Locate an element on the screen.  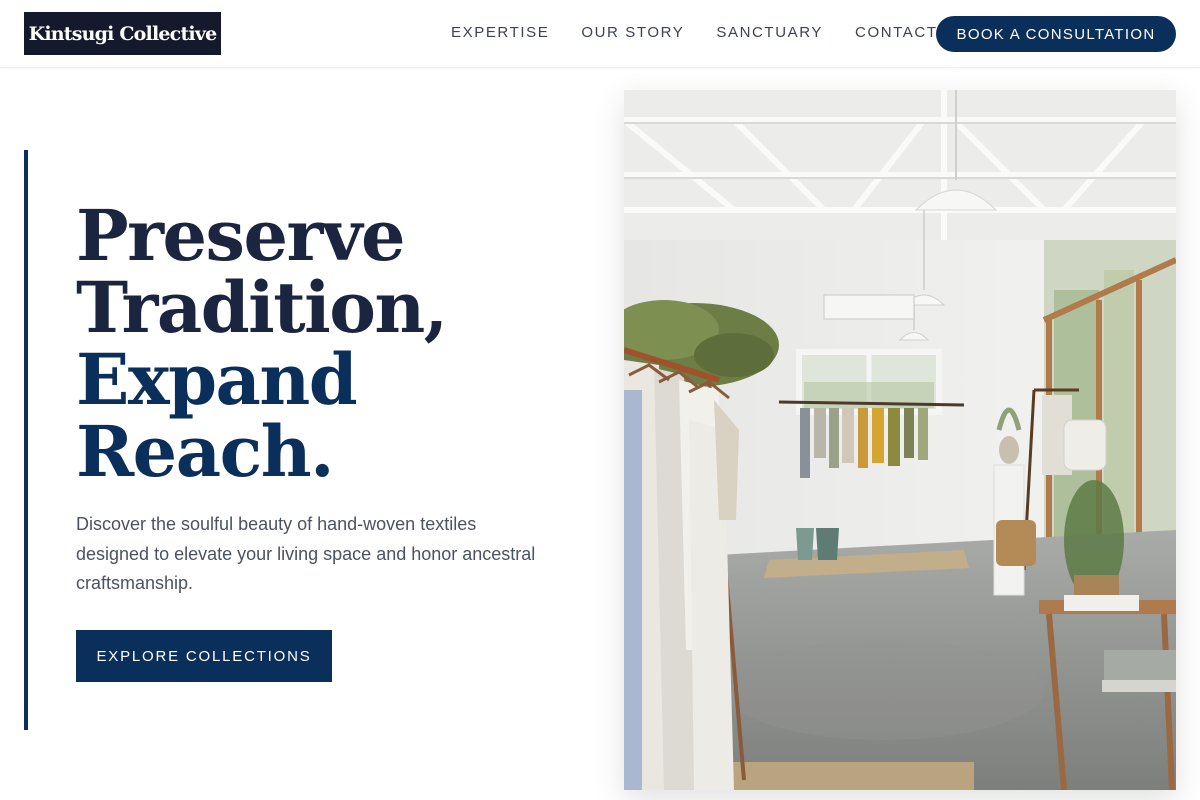
book-consultation-button: BOOK A CONSULTATION is located at coordinates (1056, 34).